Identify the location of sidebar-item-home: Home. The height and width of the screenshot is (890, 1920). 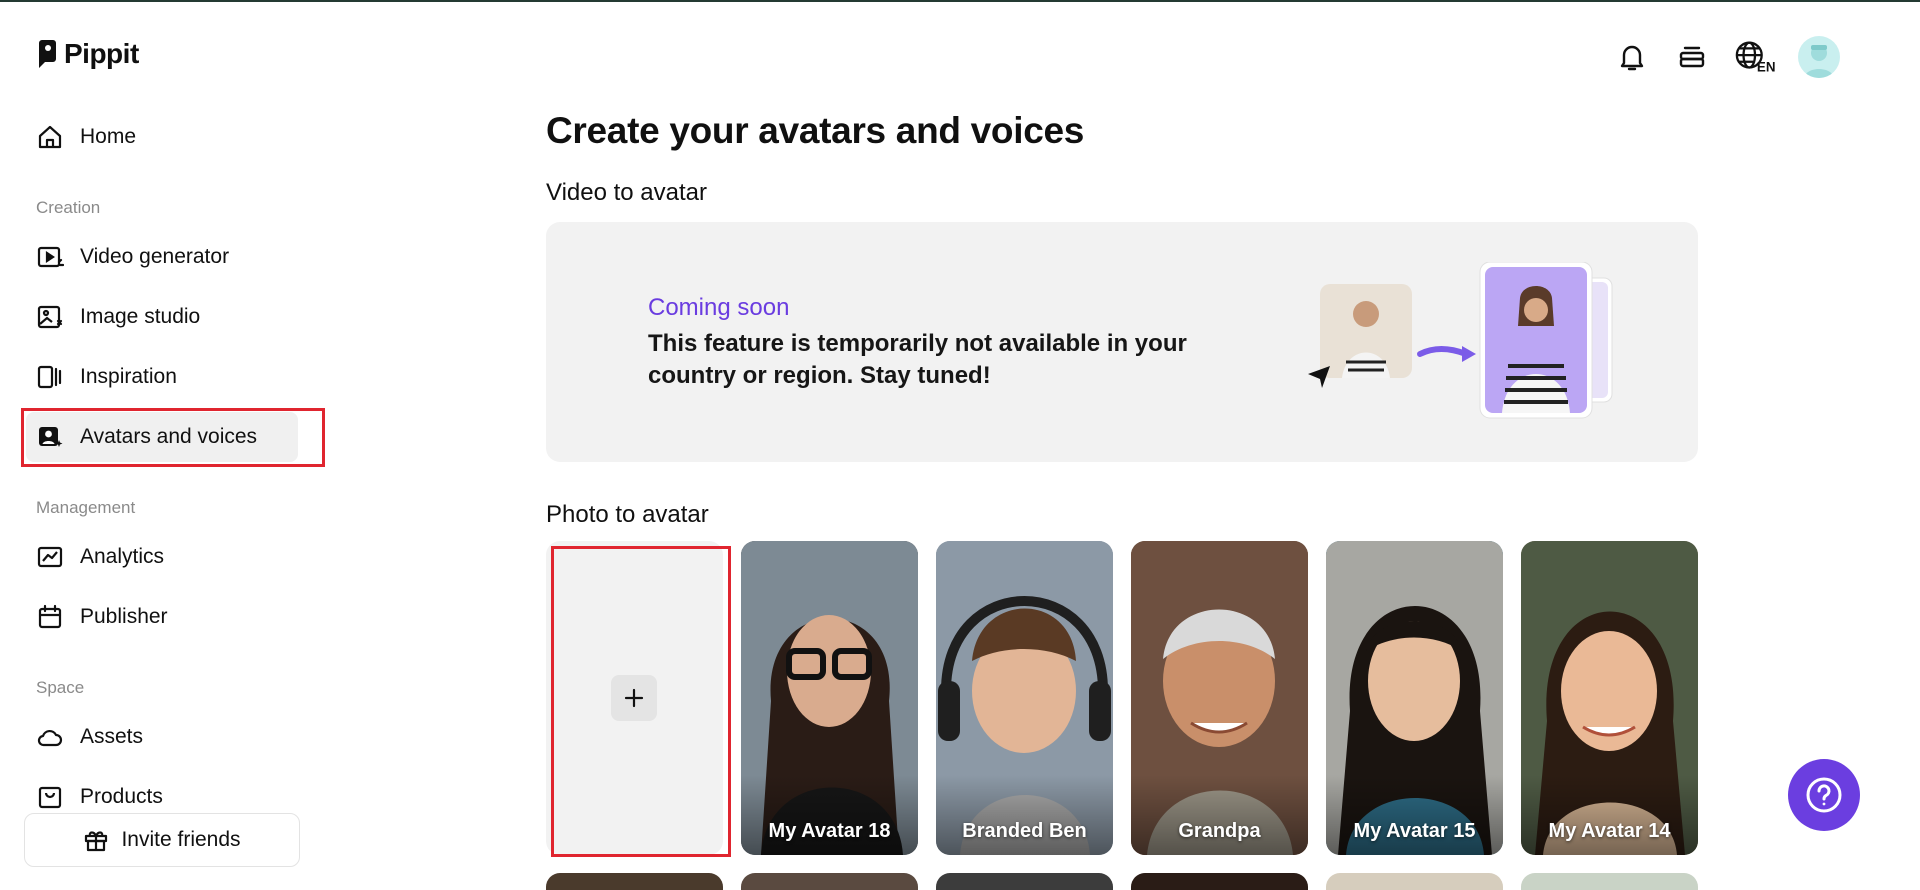
(86, 137).